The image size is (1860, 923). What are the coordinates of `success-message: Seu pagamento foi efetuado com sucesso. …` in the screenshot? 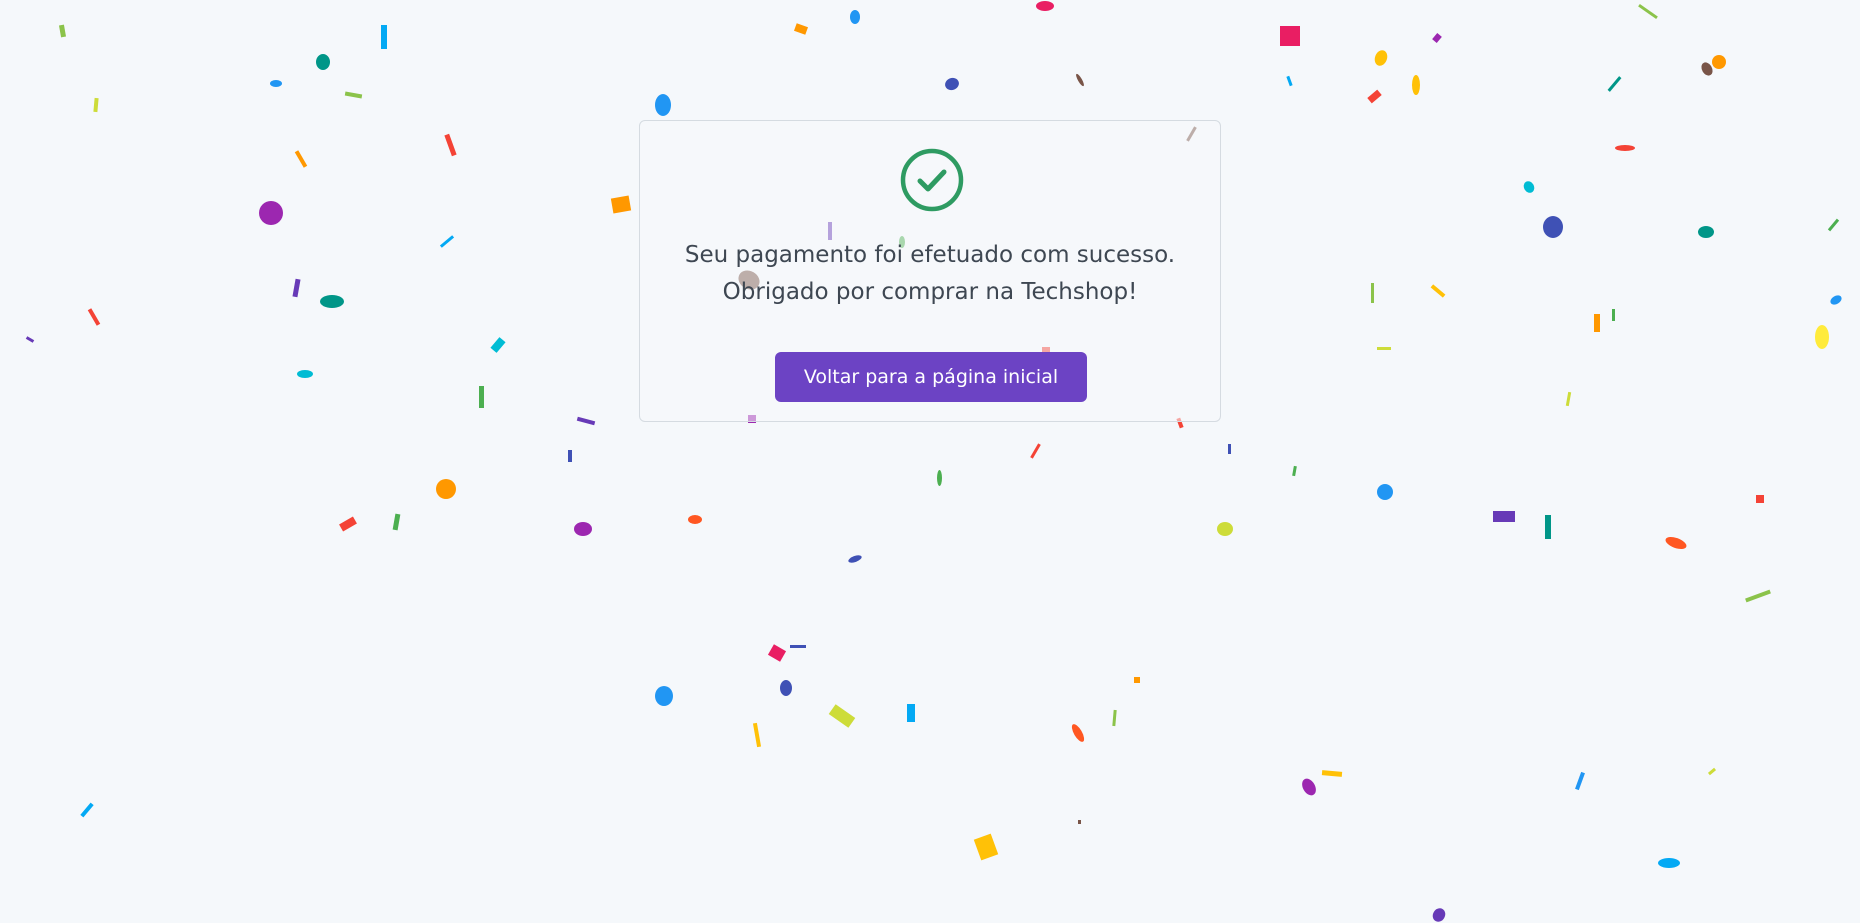 It's located at (930, 274).